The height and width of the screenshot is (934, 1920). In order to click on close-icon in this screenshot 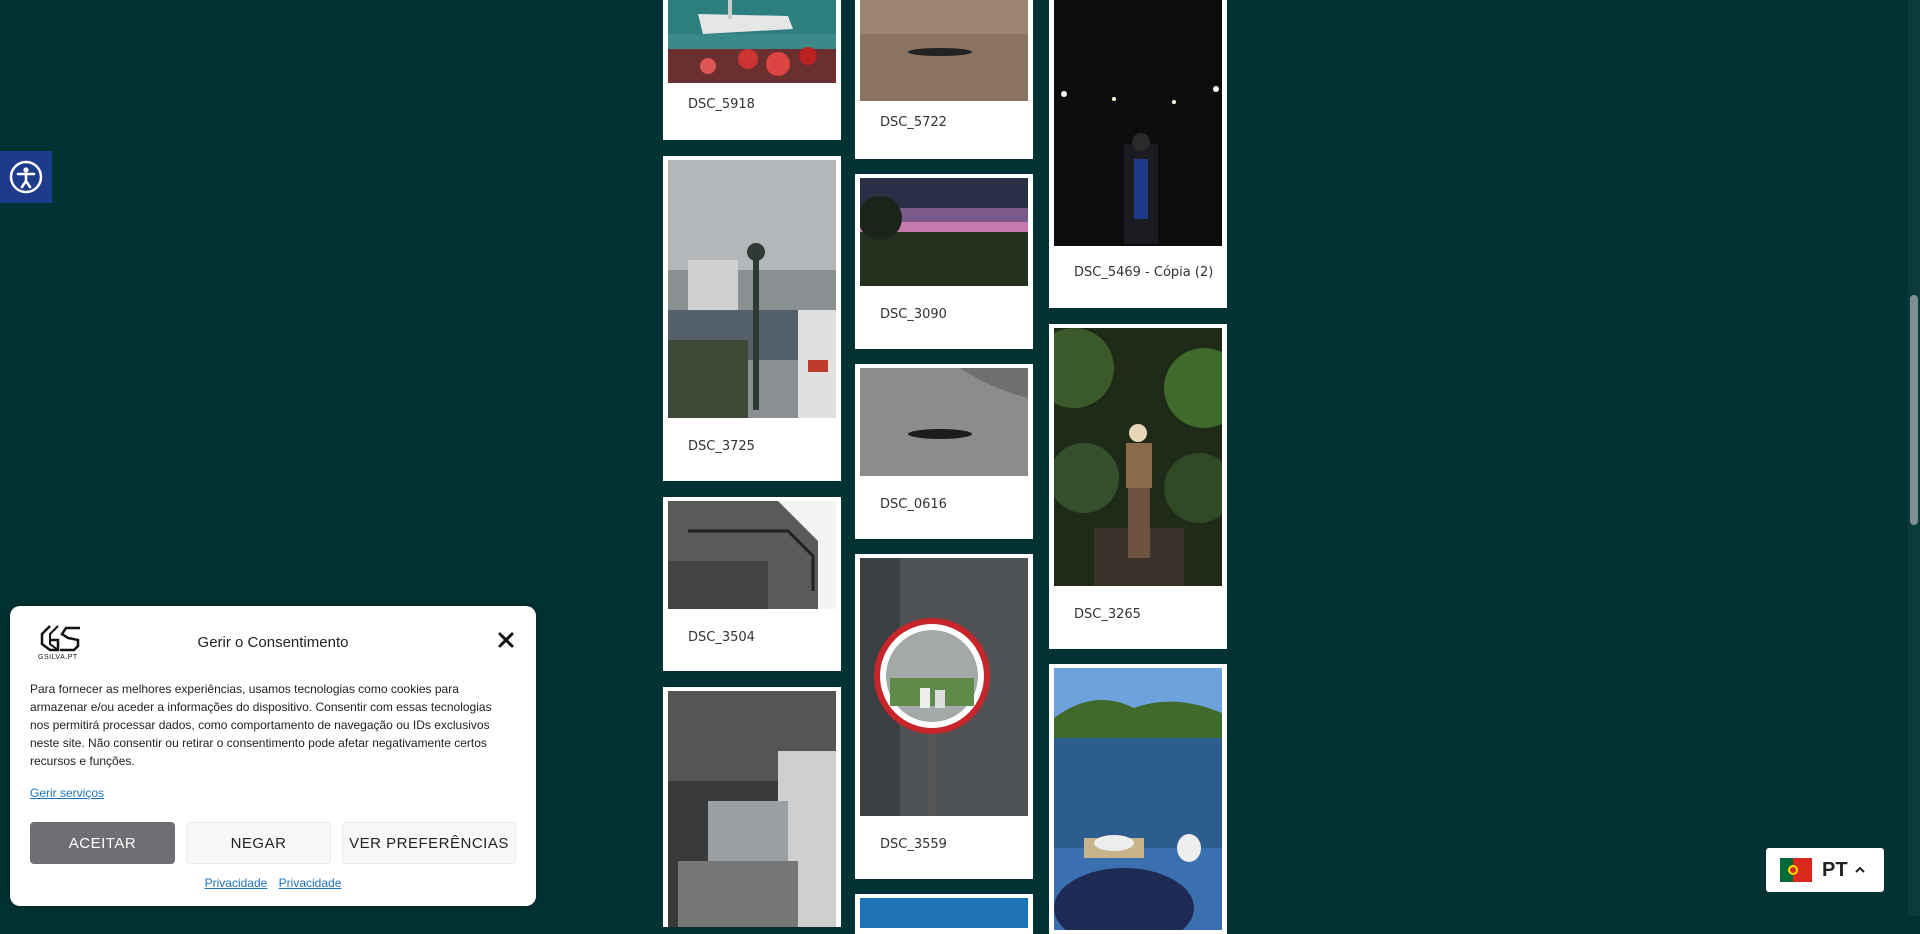, I will do `click(506, 640)`.